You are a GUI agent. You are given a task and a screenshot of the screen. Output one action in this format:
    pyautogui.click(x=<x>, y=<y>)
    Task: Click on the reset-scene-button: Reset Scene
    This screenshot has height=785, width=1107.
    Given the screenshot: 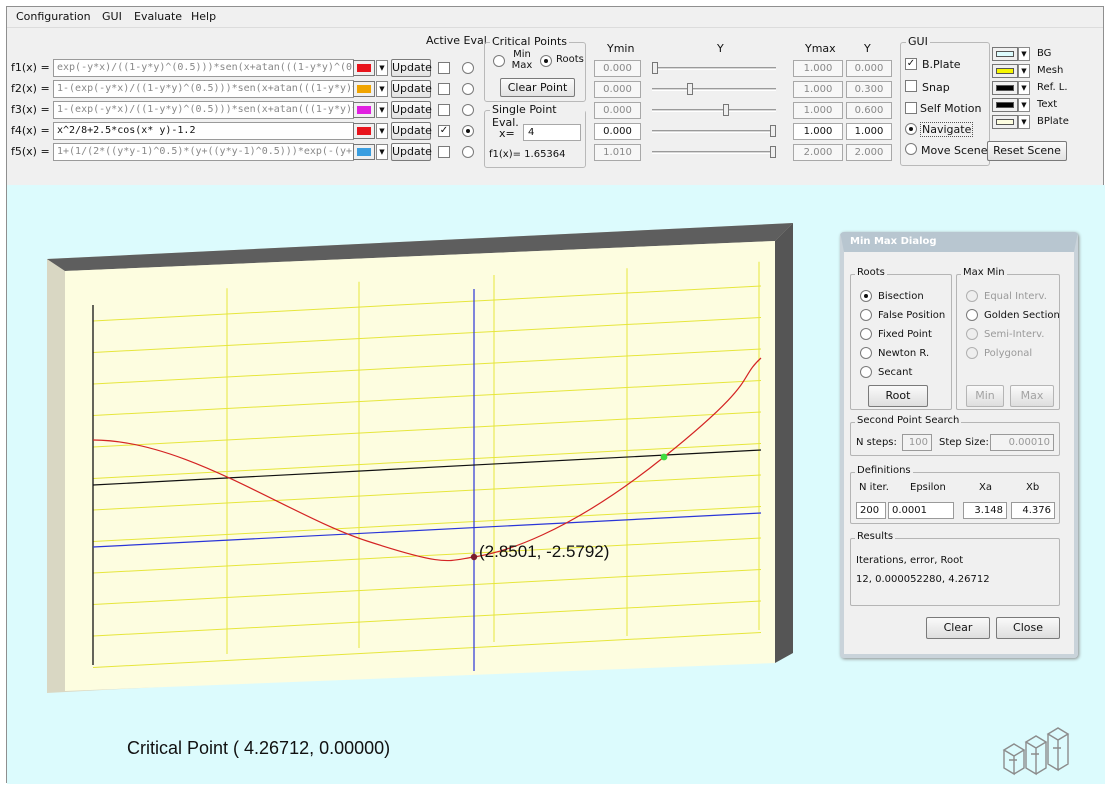 What is the action you would take?
    pyautogui.click(x=1027, y=151)
    